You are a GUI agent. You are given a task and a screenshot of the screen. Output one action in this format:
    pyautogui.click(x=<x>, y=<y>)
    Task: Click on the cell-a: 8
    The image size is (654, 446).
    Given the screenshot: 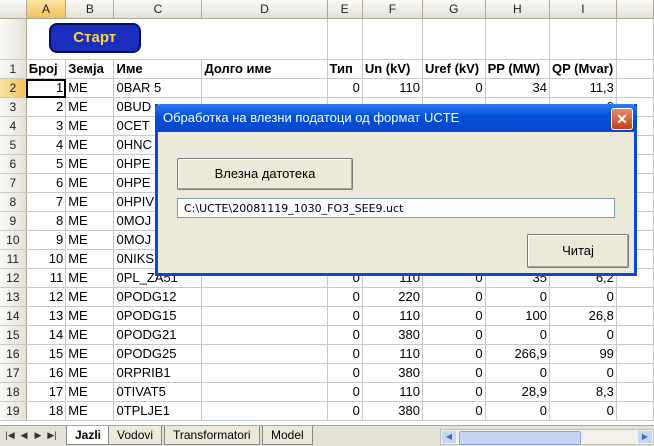 What is the action you would take?
    pyautogui.click(x=46, y=221)
    